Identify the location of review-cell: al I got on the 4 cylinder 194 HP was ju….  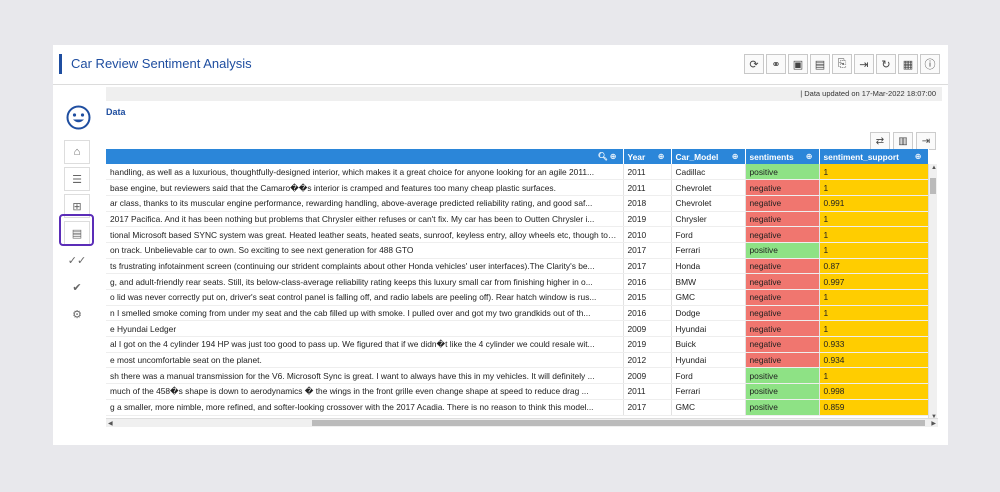
(365, 344).